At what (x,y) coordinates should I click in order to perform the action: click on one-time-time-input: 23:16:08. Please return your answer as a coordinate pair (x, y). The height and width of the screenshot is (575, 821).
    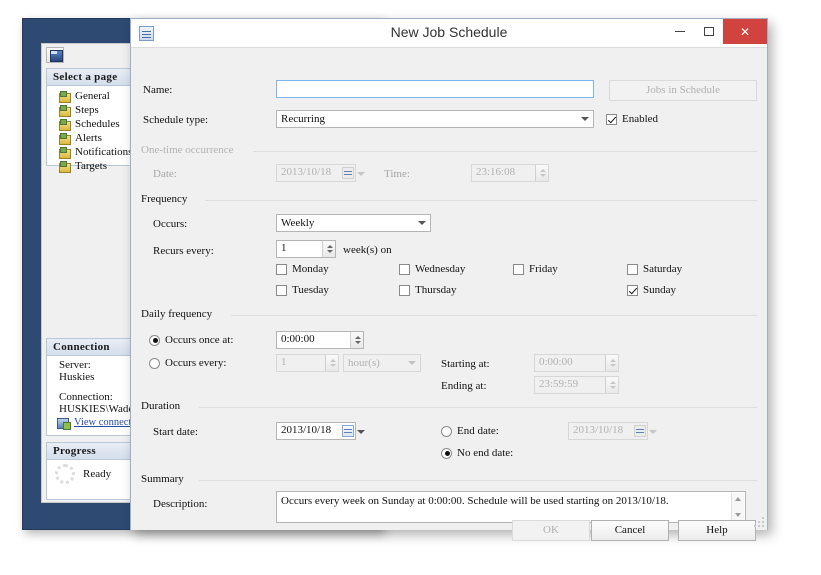
    Looking at the image, I should click on (510, 173).